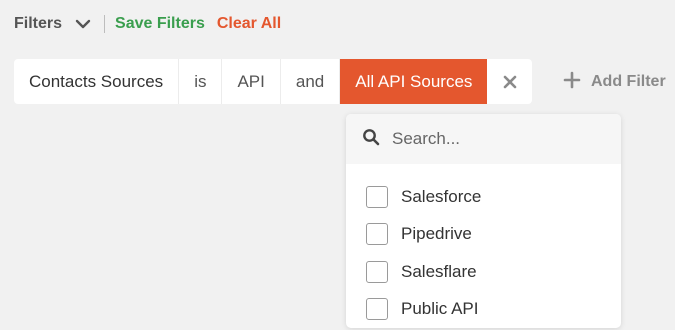 The width and height of the screenshot is (675, 330). What do you see at coordinates (492, 139) in the screenshot?
I see `search-input` at bounding box center [492, 139].